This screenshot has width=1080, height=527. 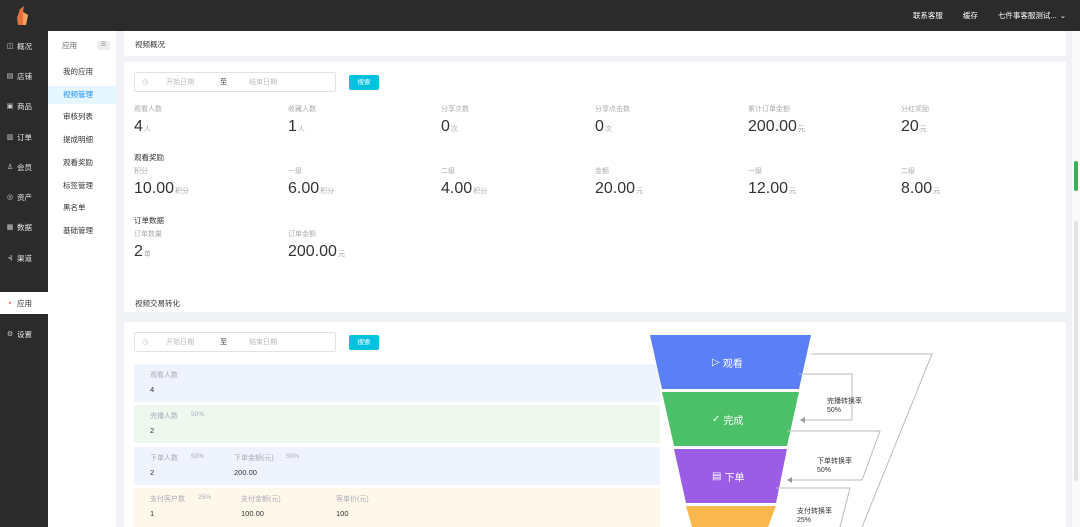 I want to click on funnel-label-view: ▷ 观看, so click(x=727, y=363).